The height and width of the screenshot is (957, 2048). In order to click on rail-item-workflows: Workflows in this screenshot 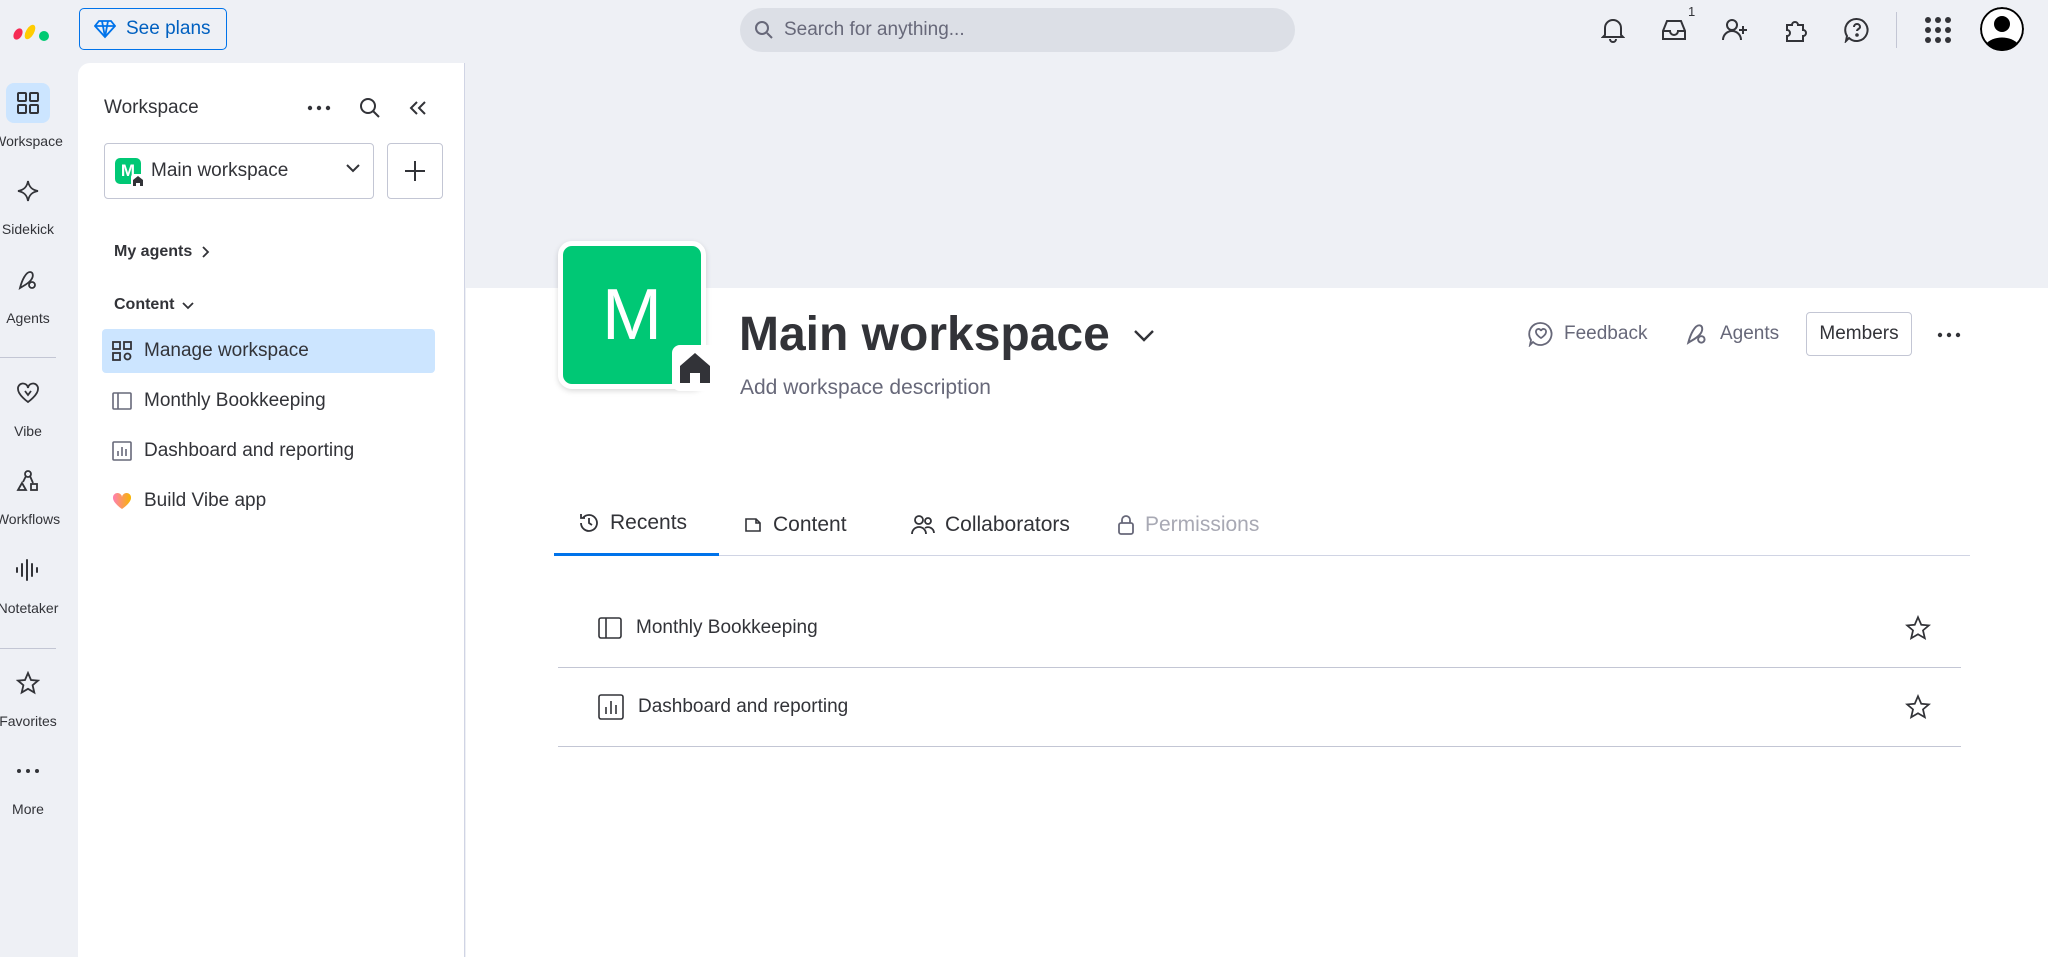, I will do `click(30, 494)`.